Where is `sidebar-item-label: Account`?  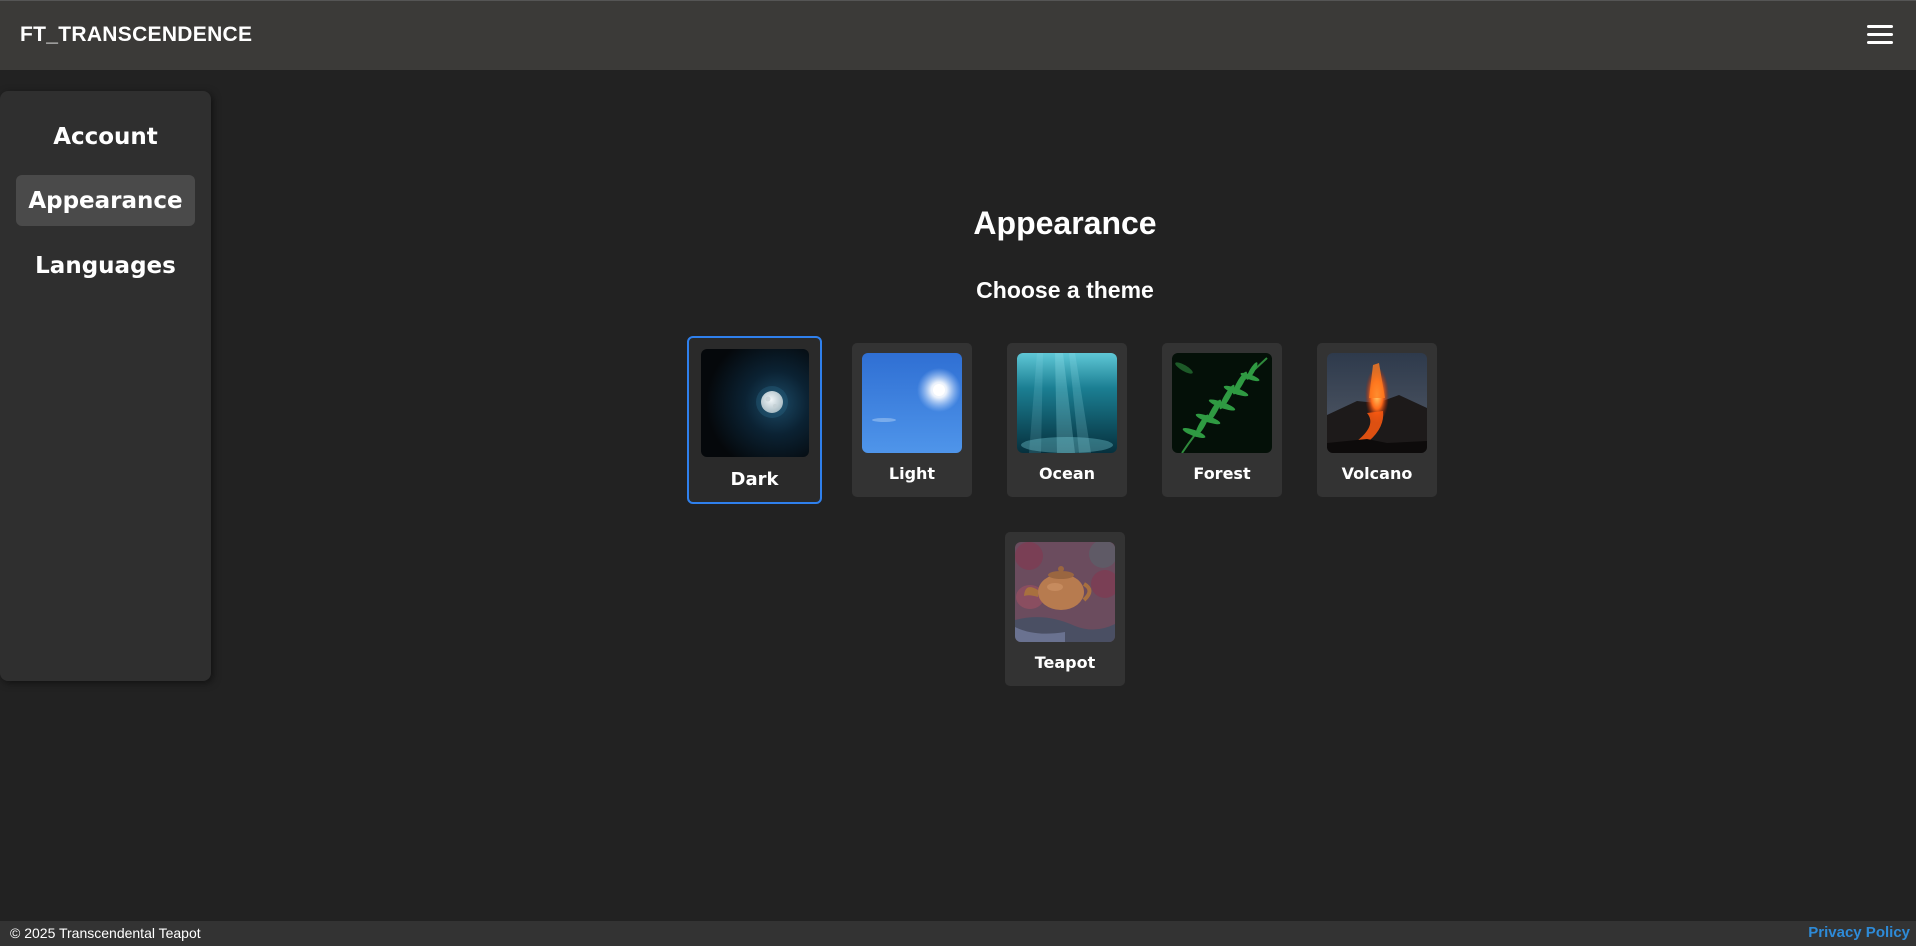 sidebar-item-label: Account is located at coordinates (105, 136).